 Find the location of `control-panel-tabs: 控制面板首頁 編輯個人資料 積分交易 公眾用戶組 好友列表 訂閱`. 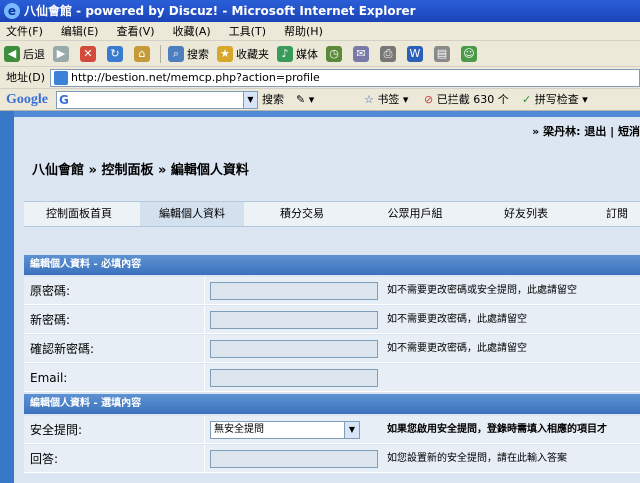

control-panel-tabs: 控制面板首頁 編輯個人資料 積分交易 公眾用戶組 好友列表 訂閱 is located at coordinates (332, 214).